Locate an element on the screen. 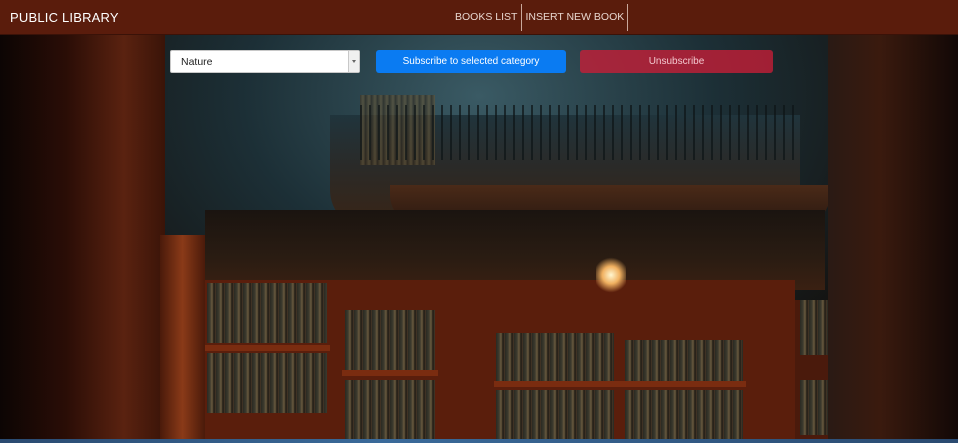  bg-railing is located at coordinates (580, 132).